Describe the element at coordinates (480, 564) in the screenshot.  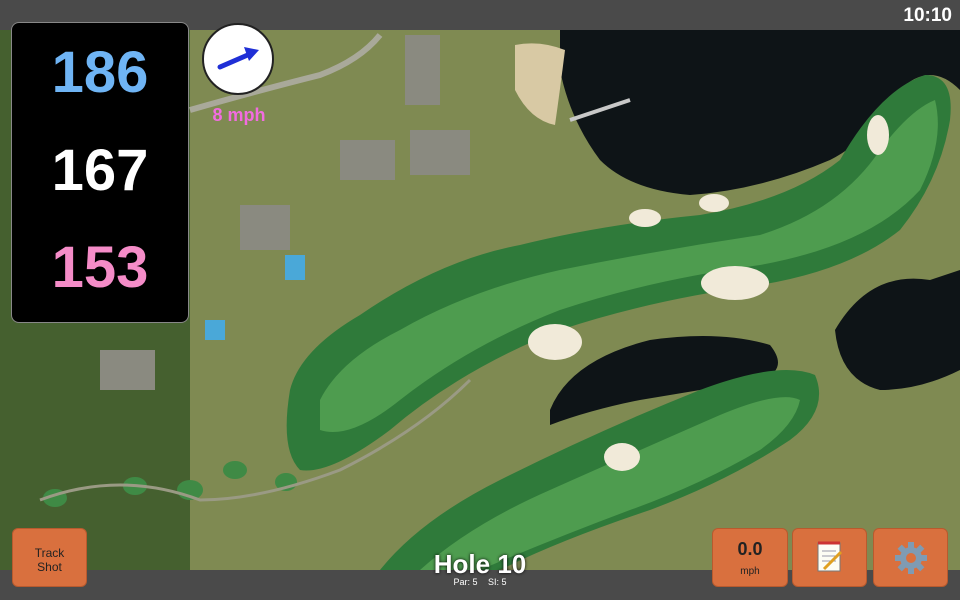
I see `hole-title: Hole 10` at that location.